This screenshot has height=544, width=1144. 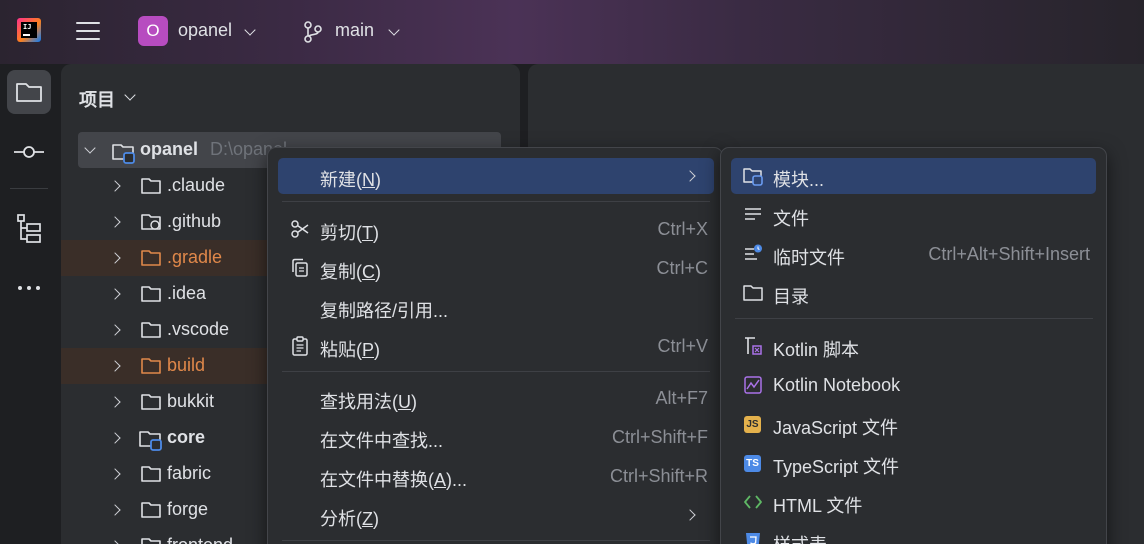 What do you see at coordinates (913, 385) in the screenshot?
I see `submenu-item-kotlin-notebook: Kotlin Notebook` at bounding box center [913, 385].